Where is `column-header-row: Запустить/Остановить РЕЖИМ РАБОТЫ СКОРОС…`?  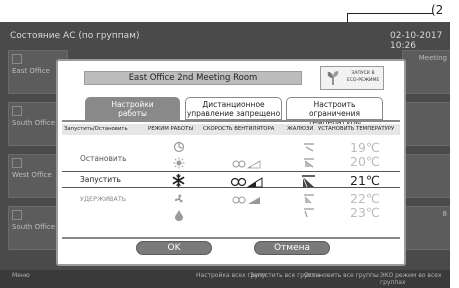 column-header-row: Запустить/Остановить РЕЖИМ РАБОТЫ СКОРОС… is located at coordinates (231, 129).